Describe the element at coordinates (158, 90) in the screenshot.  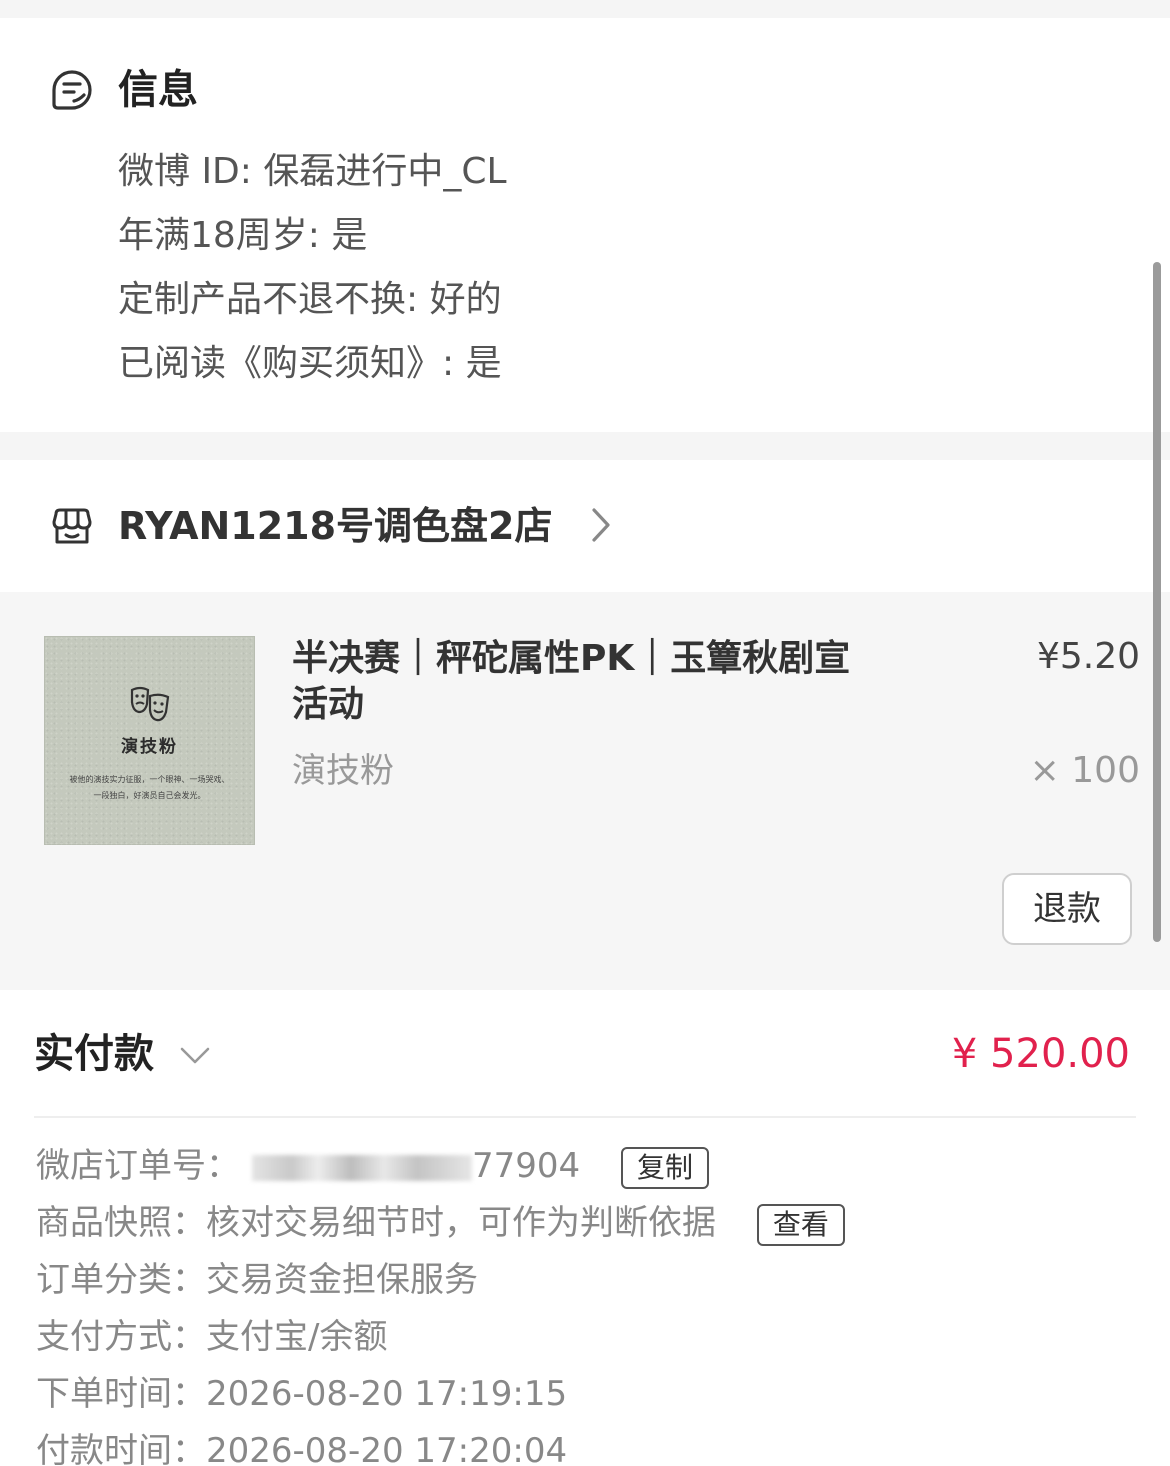
I see `info-title: 信息` at that location.